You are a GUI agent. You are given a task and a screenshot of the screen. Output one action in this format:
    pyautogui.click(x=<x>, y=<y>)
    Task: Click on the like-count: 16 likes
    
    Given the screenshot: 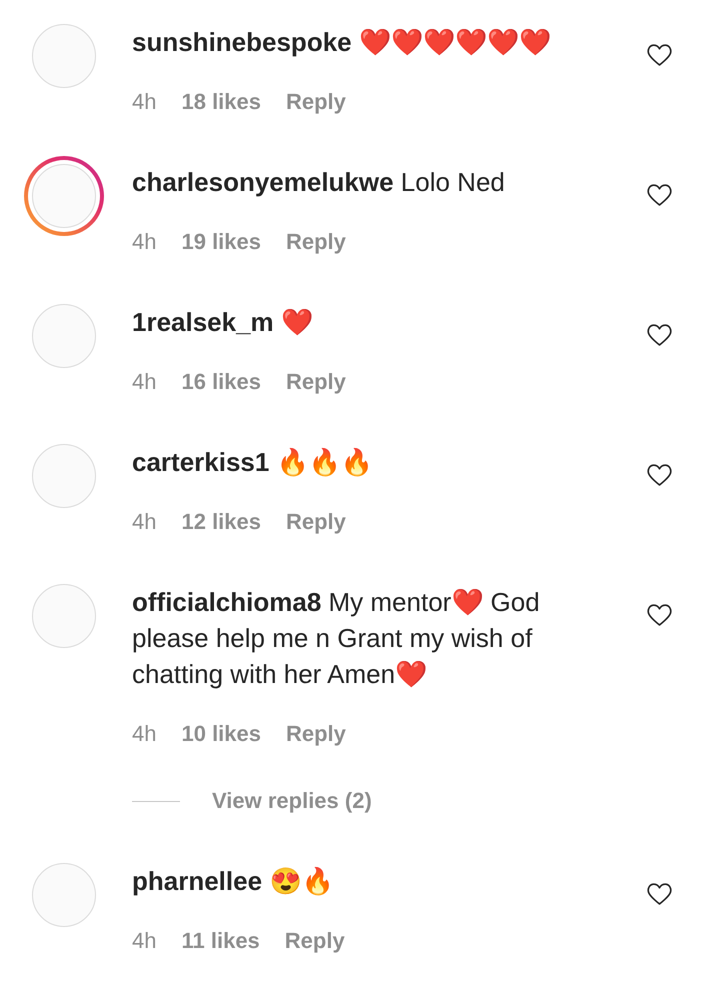 What is the action you would take?
    pyautogui.click(x=221, y=382)
    